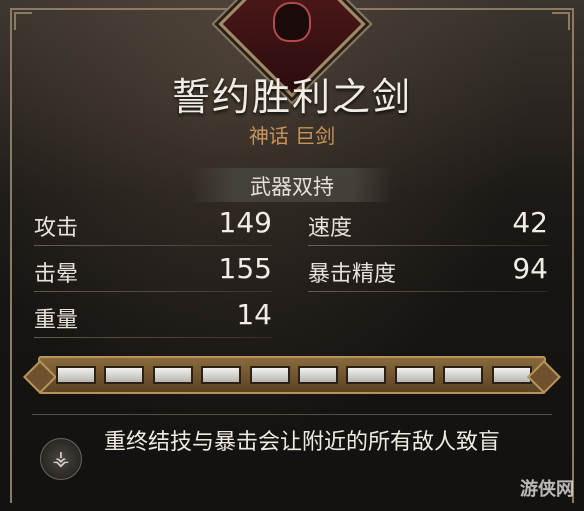  I want to click on stat-label: 击晕, so click(56, 274).